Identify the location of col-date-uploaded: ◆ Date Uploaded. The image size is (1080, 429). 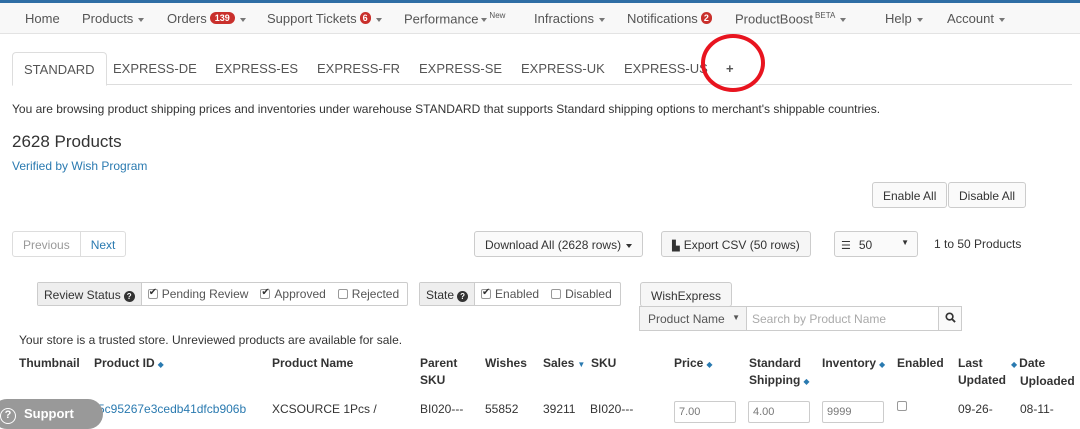
(1043, 372).